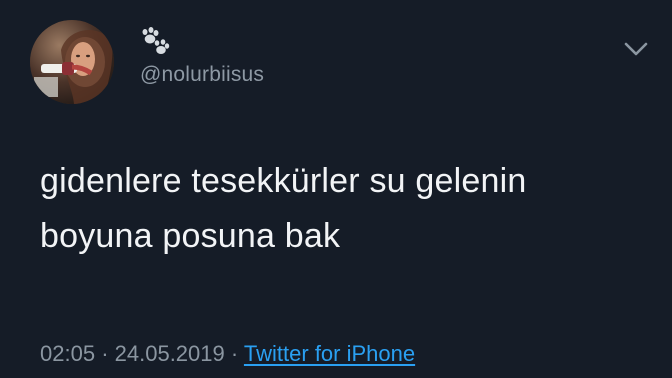 The width and height of the screenshot is (672, 378). What do you see at coordinates (283, 181) in the screenshot?
I see `tweet-text-line-1: gidenlere tesekkürler su gelenin` at bounding box center [283, 181].